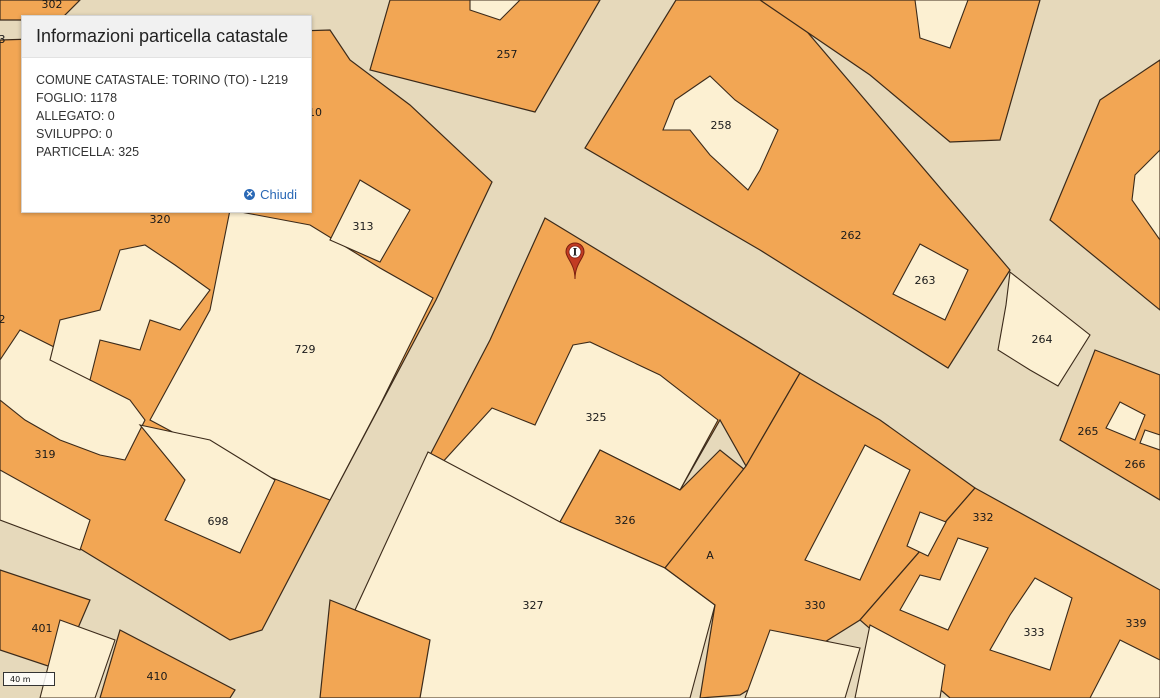  What do you see at coordinates (533, 605) in the screenshot?
I see `parcel-label-327: 327` at bounding box center [533, 605].